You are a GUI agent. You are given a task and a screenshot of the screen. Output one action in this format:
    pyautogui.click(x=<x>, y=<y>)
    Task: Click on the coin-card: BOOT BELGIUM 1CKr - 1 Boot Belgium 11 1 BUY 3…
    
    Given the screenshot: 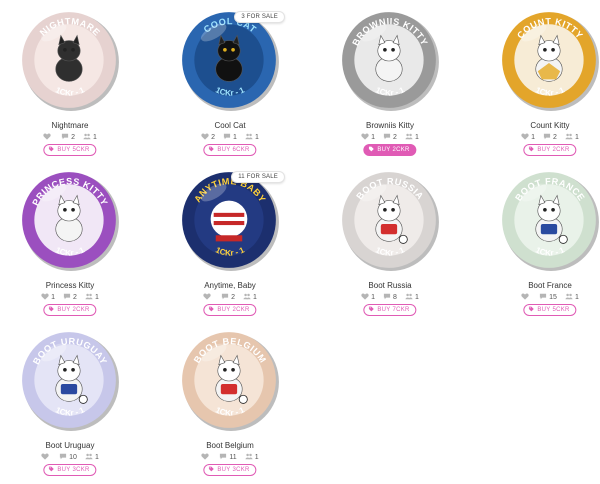 What is the action you would take?
    pyautogui.click(x=230, y=404)
    